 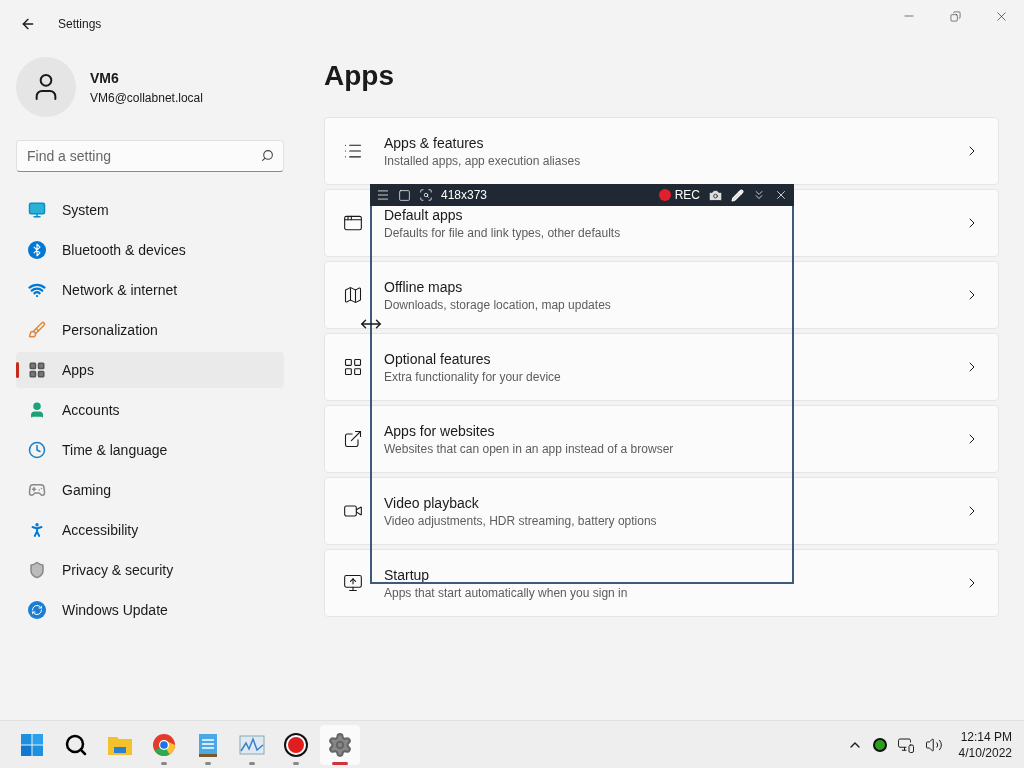 What do you see at coordinates (353, 583) in the screenshot?
I see `monitor-arrow-icon` at bounding box center [353, 583].